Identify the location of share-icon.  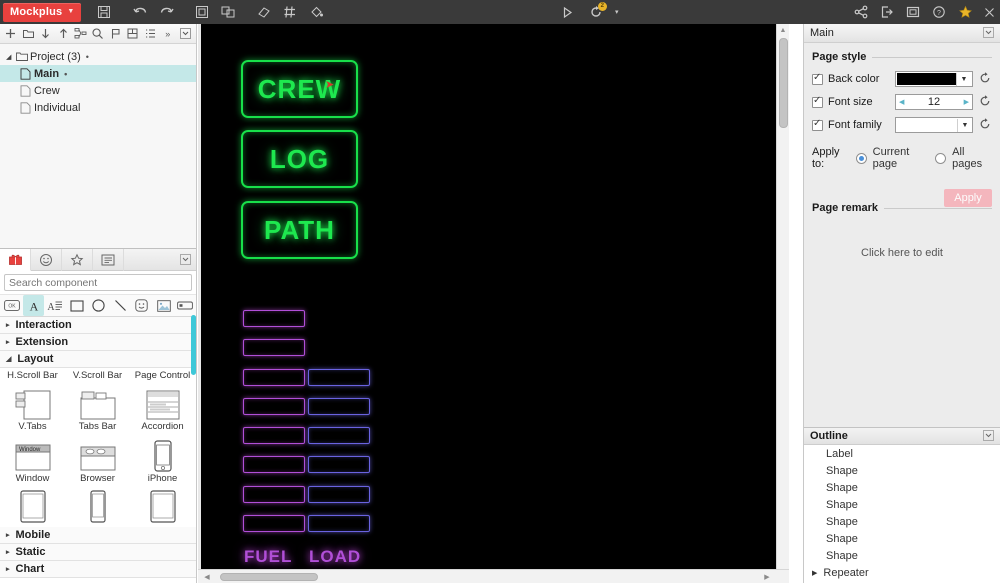
(861, 12).